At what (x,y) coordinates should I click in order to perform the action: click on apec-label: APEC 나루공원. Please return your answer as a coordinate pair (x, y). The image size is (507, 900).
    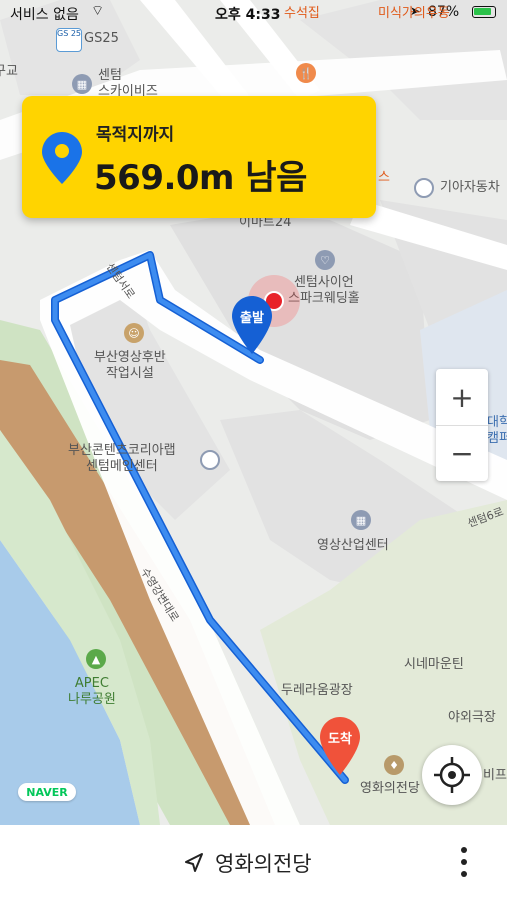
    Looking at the image, I should click on (92, 691).